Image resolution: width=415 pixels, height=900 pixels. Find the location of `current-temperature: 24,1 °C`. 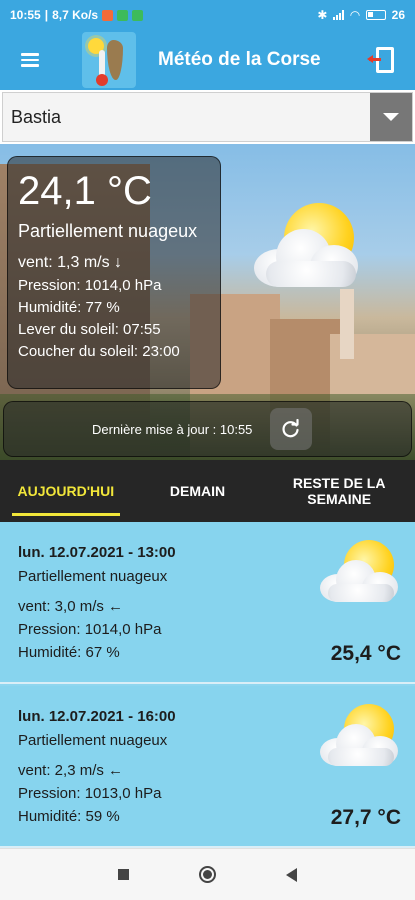

current-temperature: 24,1 °C is located at coordinates (85, 191).